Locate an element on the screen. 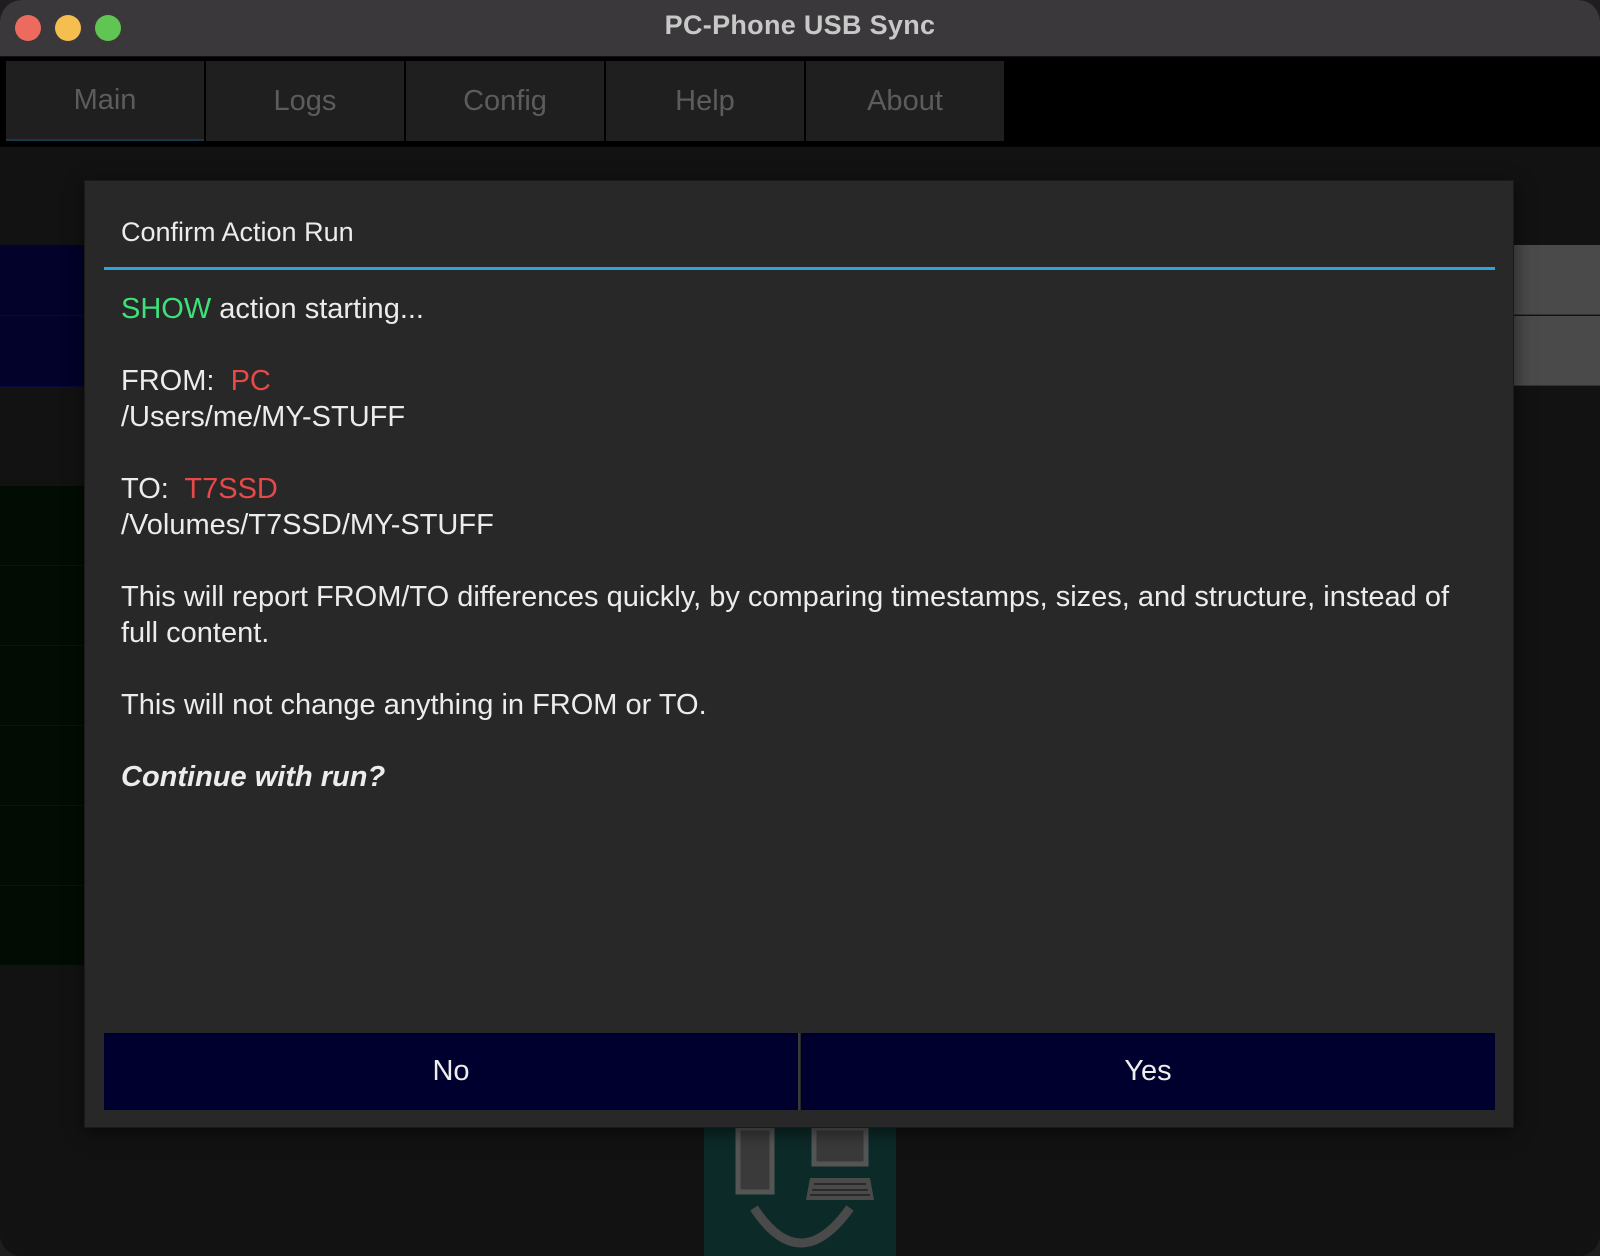  yes-button: Yes is located at coordinates (1148, 1071).